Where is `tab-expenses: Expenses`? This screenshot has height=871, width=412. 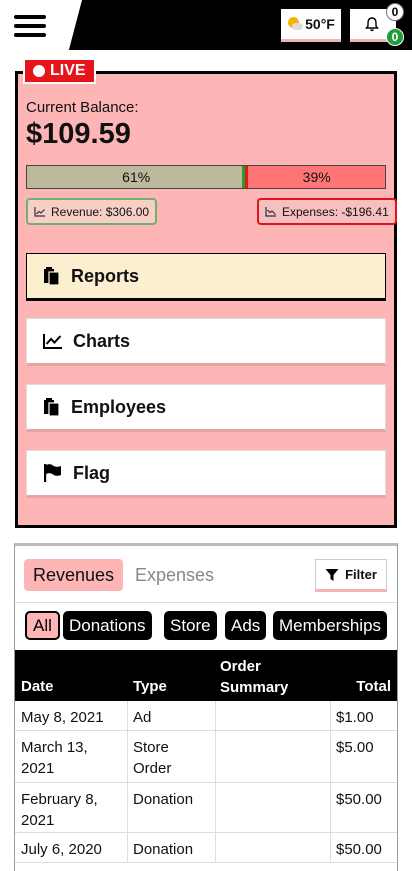 tab-expenses: Expenses is located at coordinates (174, 575).